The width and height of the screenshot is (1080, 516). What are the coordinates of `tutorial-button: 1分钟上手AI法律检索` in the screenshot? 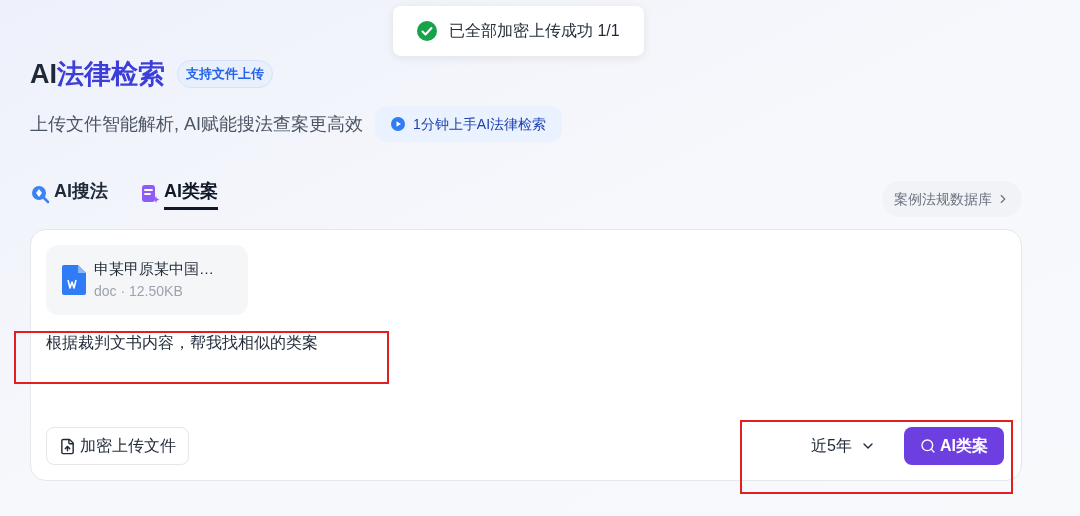 It's located at (469, 124).